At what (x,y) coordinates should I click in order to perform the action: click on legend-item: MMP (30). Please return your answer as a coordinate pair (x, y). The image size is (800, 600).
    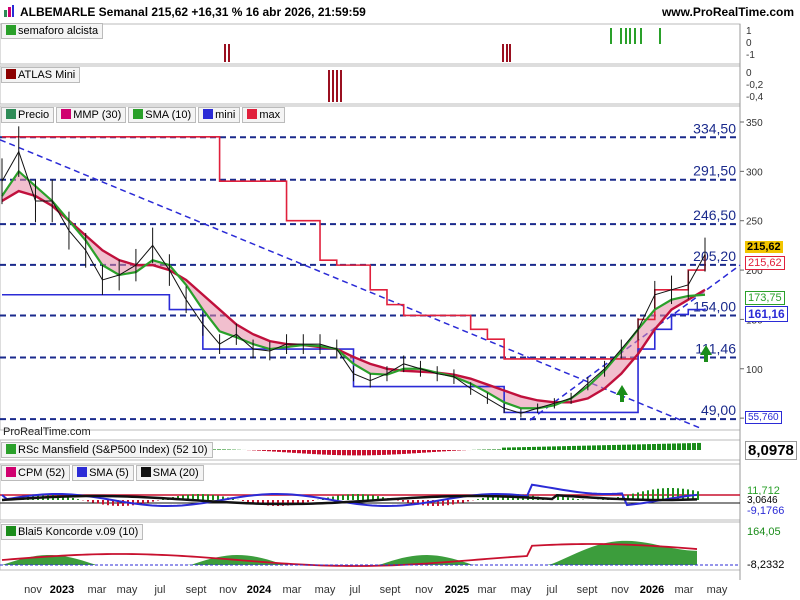
    Looking at the image, I should click on (91, 115).